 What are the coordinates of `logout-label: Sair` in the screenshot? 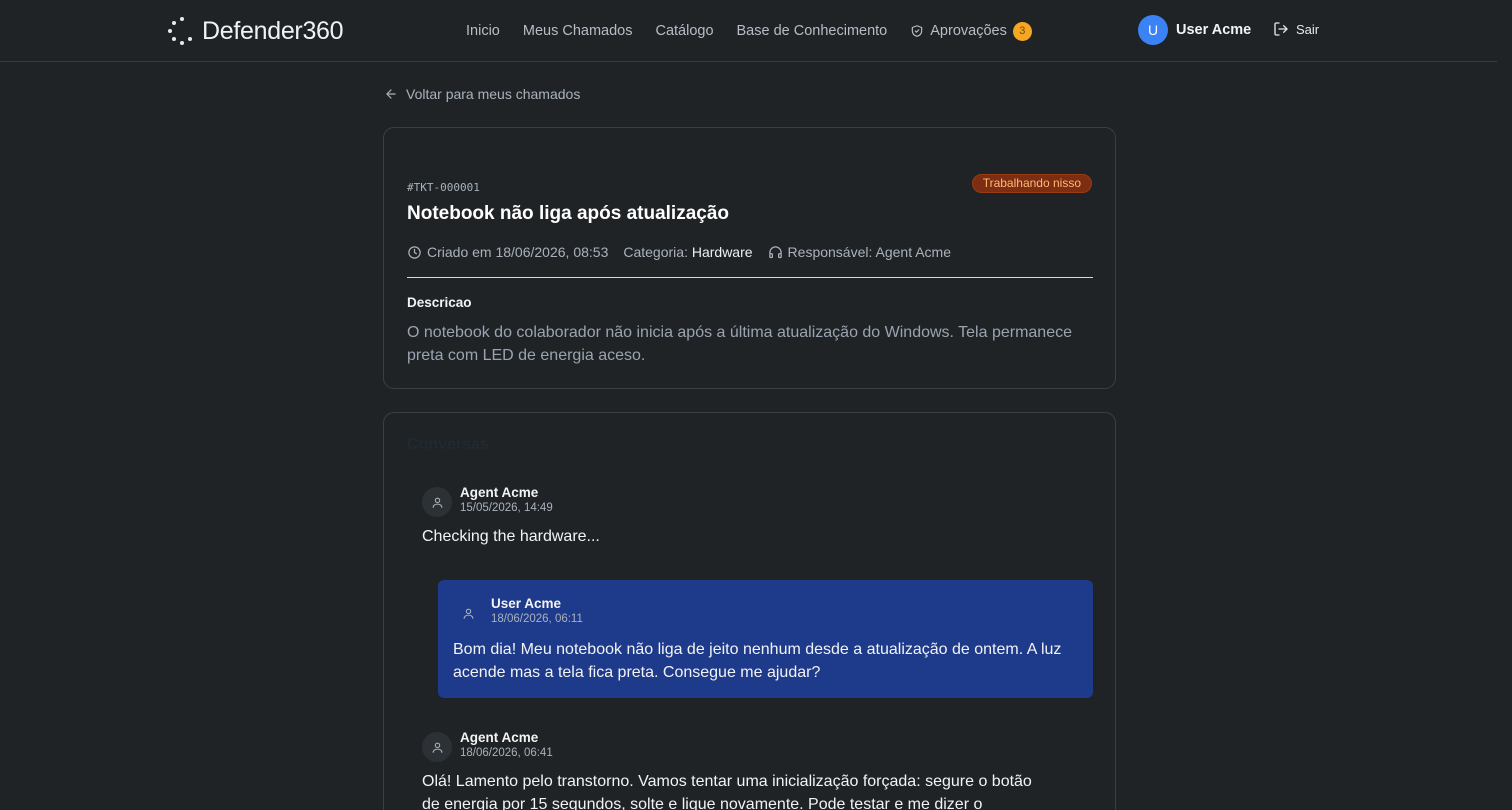 It's located at (1308, 29).